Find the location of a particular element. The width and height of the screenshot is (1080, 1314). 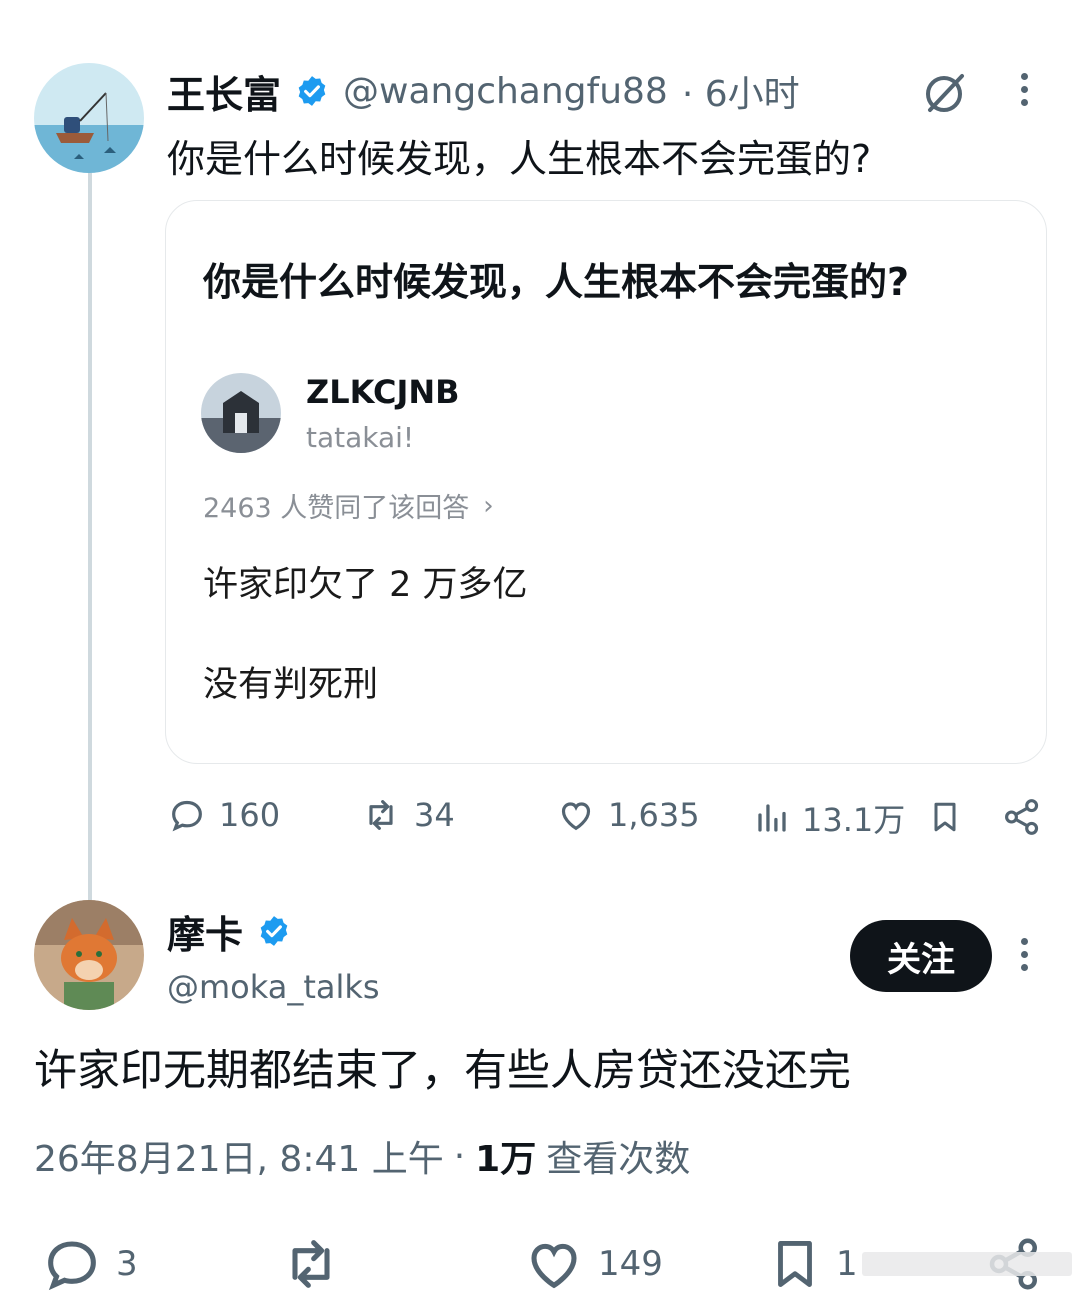

post-text: 你是什么时候发现，人生根本不会完蛋的? is located at coordinates (519, 159).